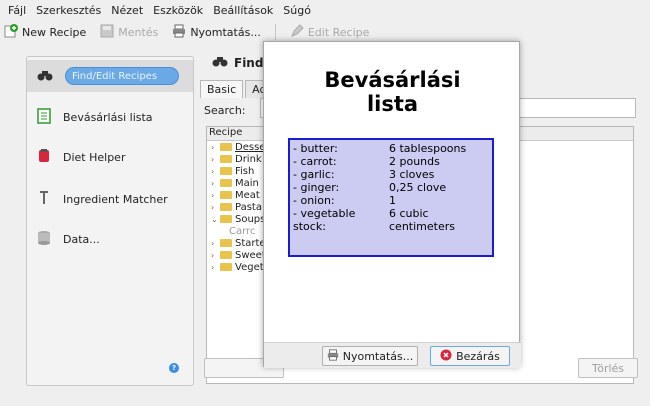 The height and width of the screenshot is (406, 650). What do you see at coordinates (446, 356) in the screenshot?
I see `close-icon` at bounding box center [446, 356].